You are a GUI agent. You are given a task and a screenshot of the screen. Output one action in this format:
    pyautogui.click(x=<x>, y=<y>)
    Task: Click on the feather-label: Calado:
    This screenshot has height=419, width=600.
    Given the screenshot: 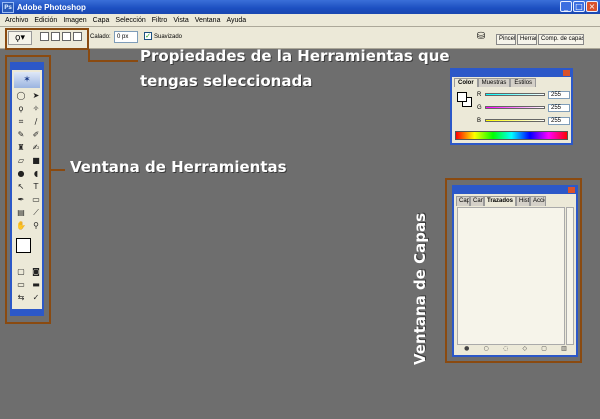 What is the action you would take?
    pyautogui.click(x=100, y=37)
    